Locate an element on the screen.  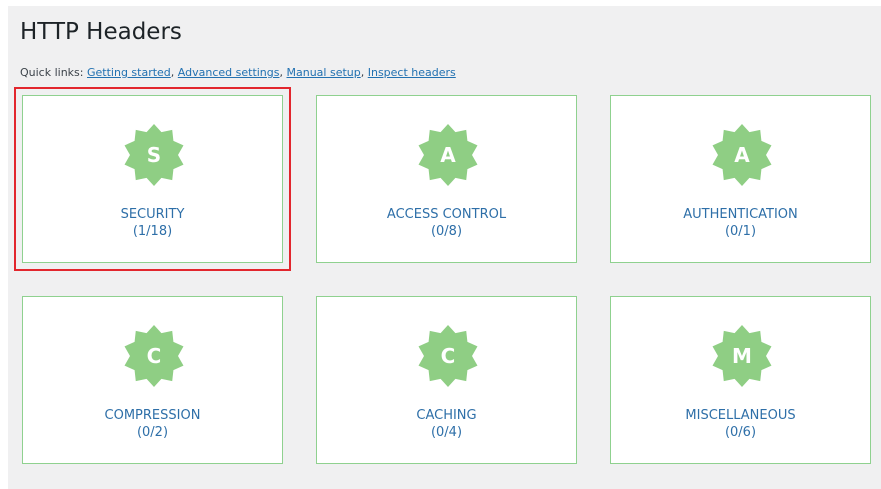
card-label: CACHING is located at coordinates (446, 415).